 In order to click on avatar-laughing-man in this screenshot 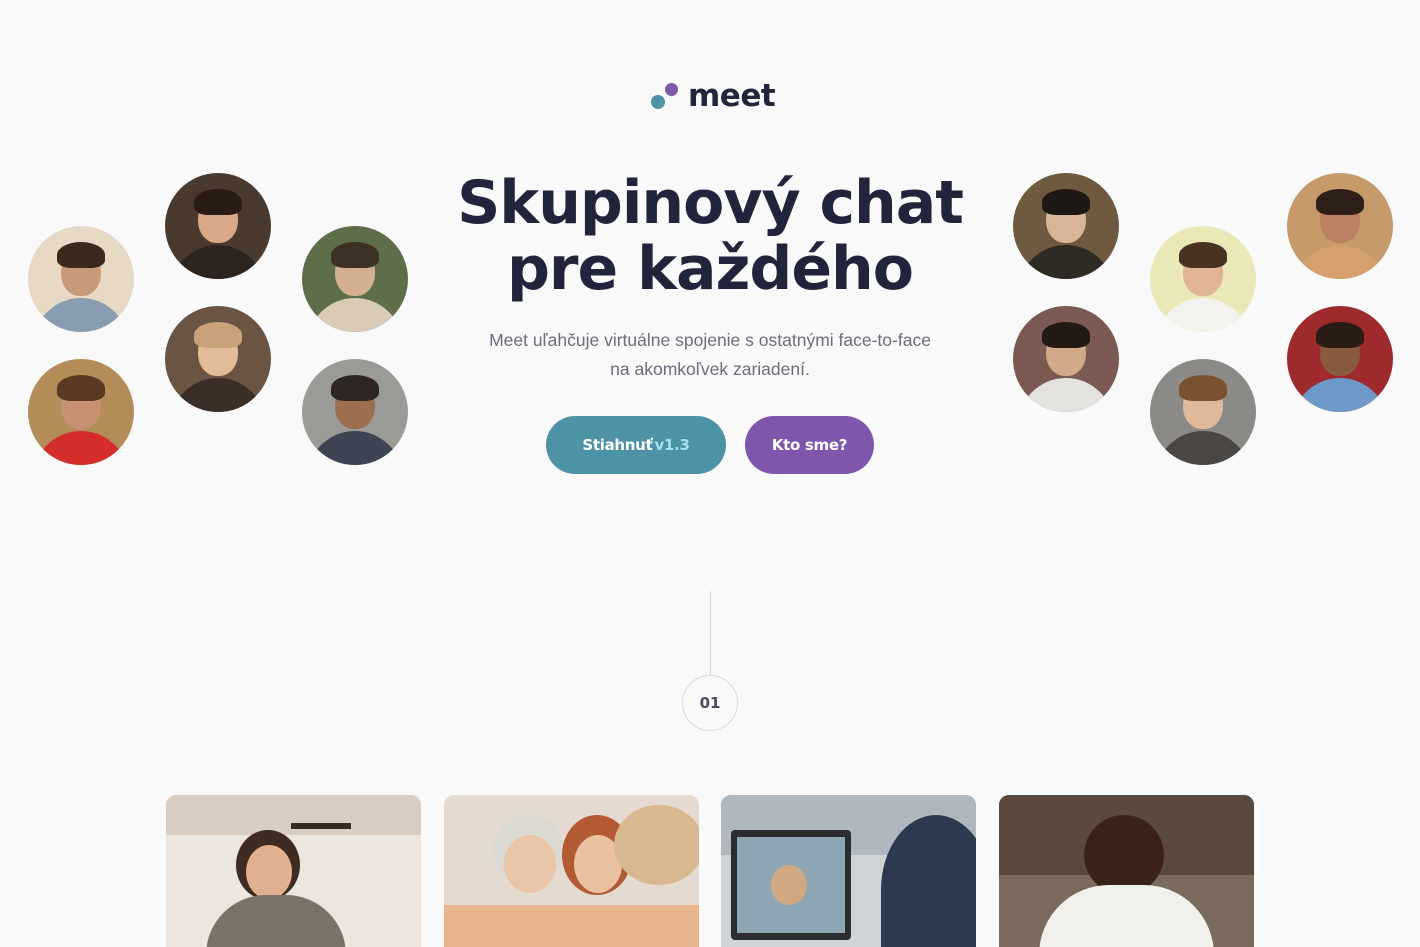, I will do `click(1203, 279)`.